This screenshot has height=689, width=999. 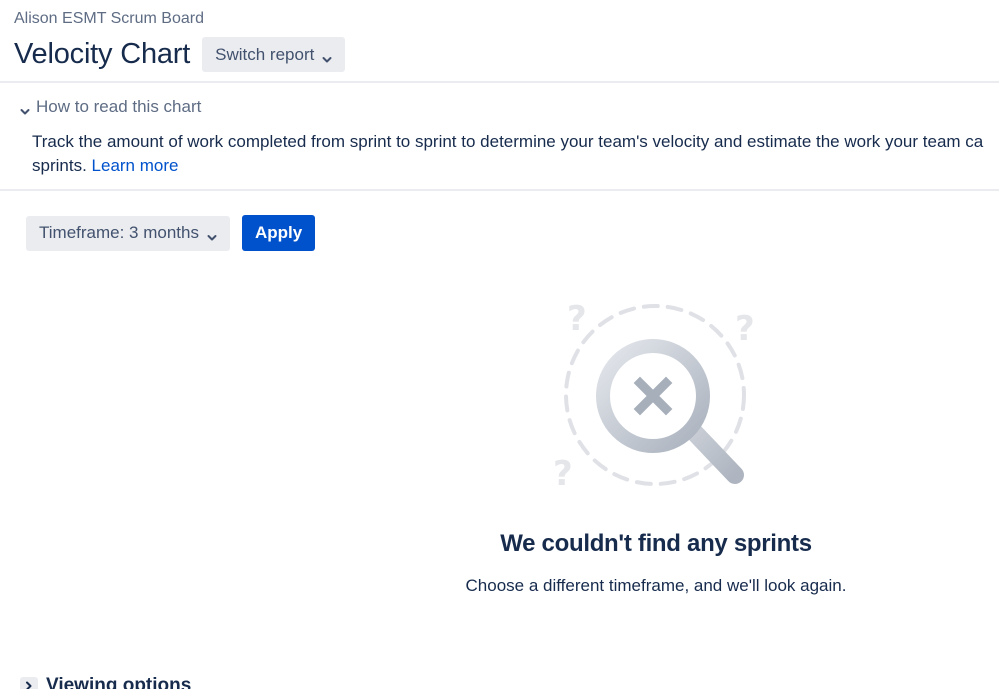 What do you see at coordinates (278, 233) in the screenshot?
I see `apply-button: Apply` at bounding box center [278, 233].